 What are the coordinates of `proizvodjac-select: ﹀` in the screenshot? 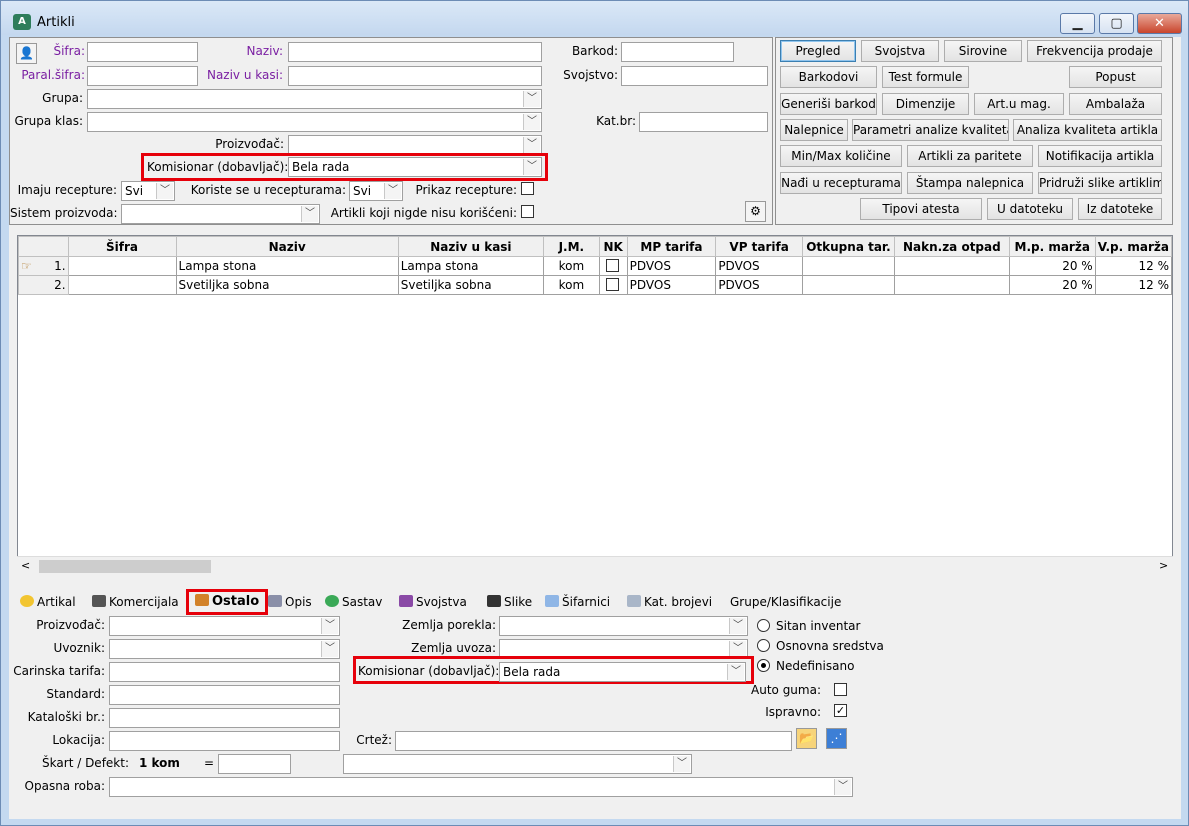 It's located at (415, 145).